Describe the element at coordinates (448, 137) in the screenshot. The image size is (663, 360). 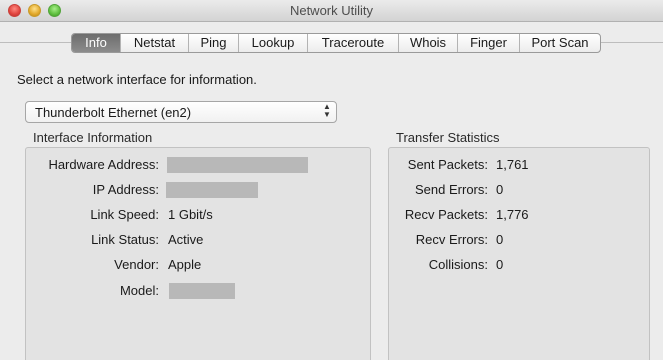
I see `transfer-statistics-title: Transfer Statistics` at that location.